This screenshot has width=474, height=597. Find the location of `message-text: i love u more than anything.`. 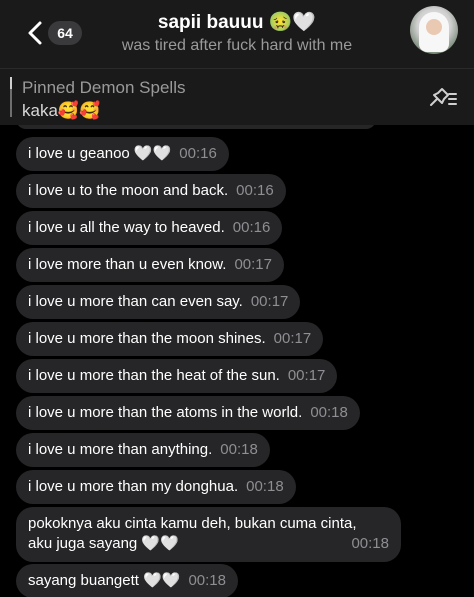

message-text: i love u more than anything. is located at coordinates (120, 449).